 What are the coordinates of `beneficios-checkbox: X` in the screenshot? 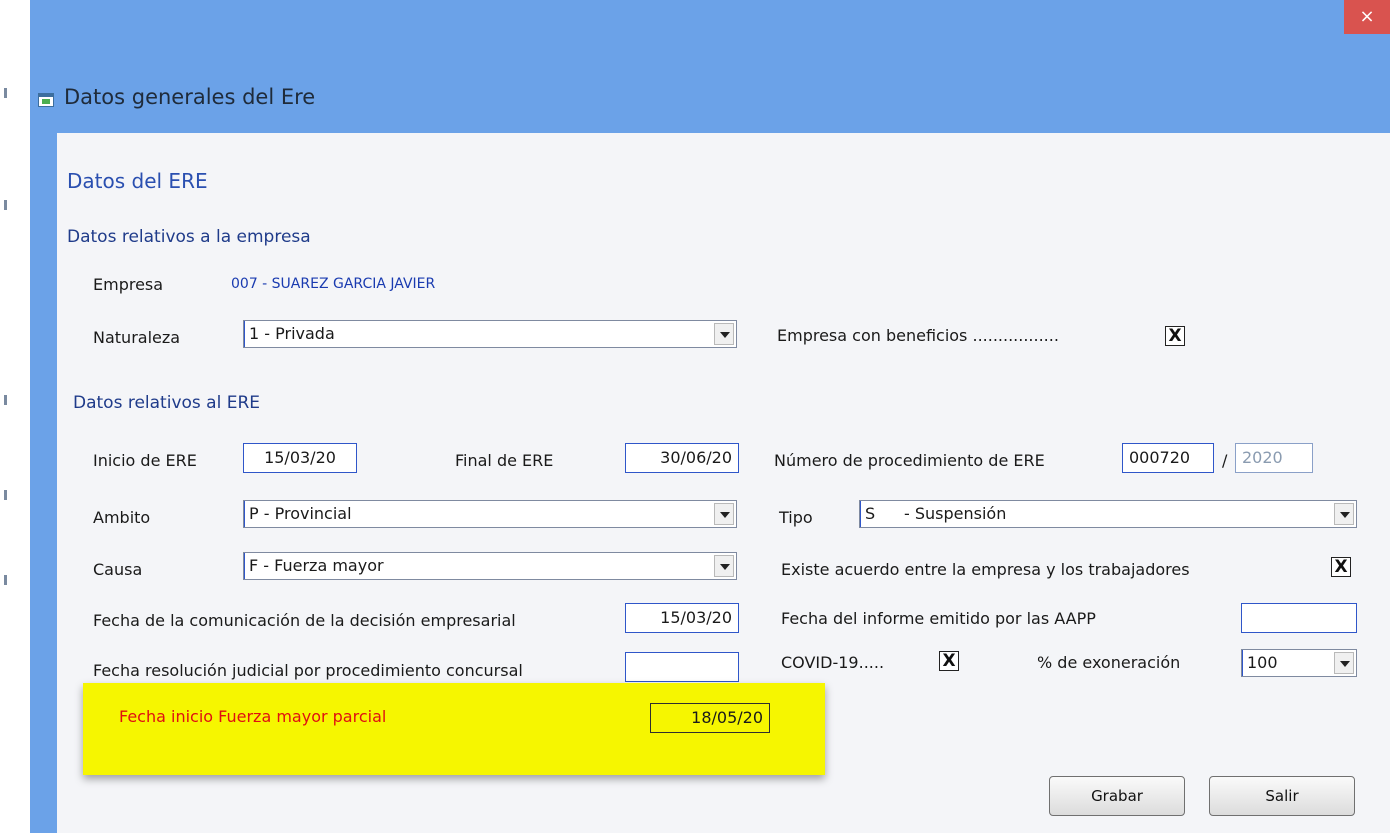 It's located at (1175, 336).